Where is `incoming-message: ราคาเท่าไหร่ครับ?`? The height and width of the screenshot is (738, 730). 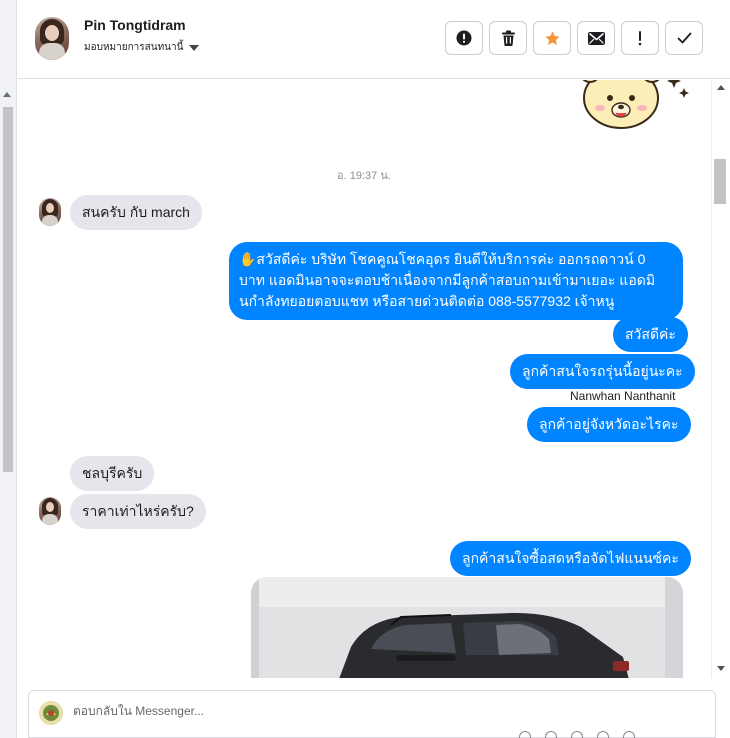
incoming-message: ราคาเท่าไหร่ครับ? is located at coordinates (138, 511).